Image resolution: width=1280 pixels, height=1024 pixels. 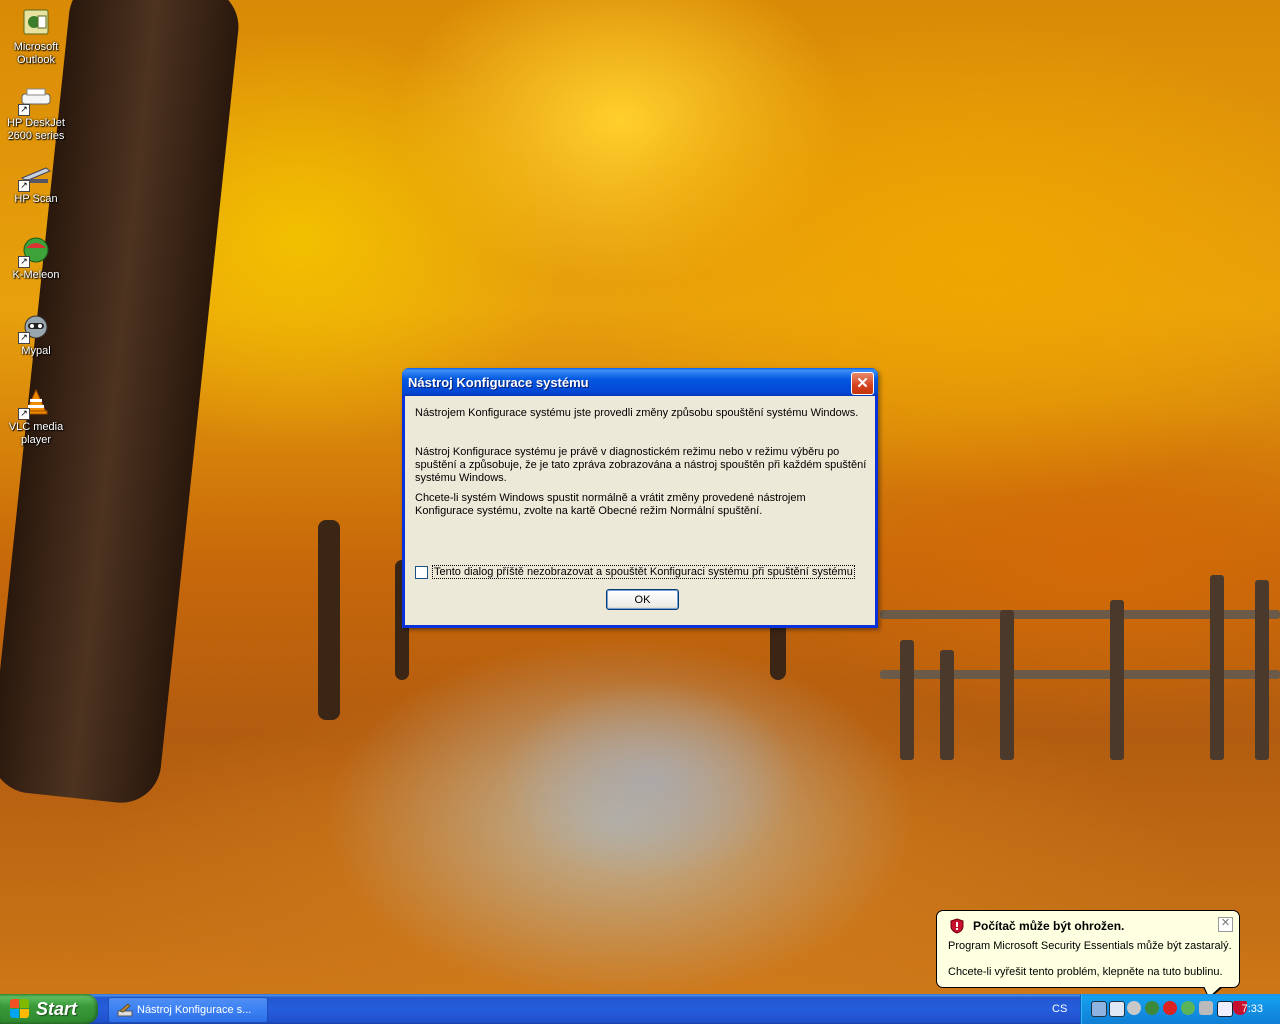 I want to click on system-tray: 7:33, so click(x=1180, y=1009).